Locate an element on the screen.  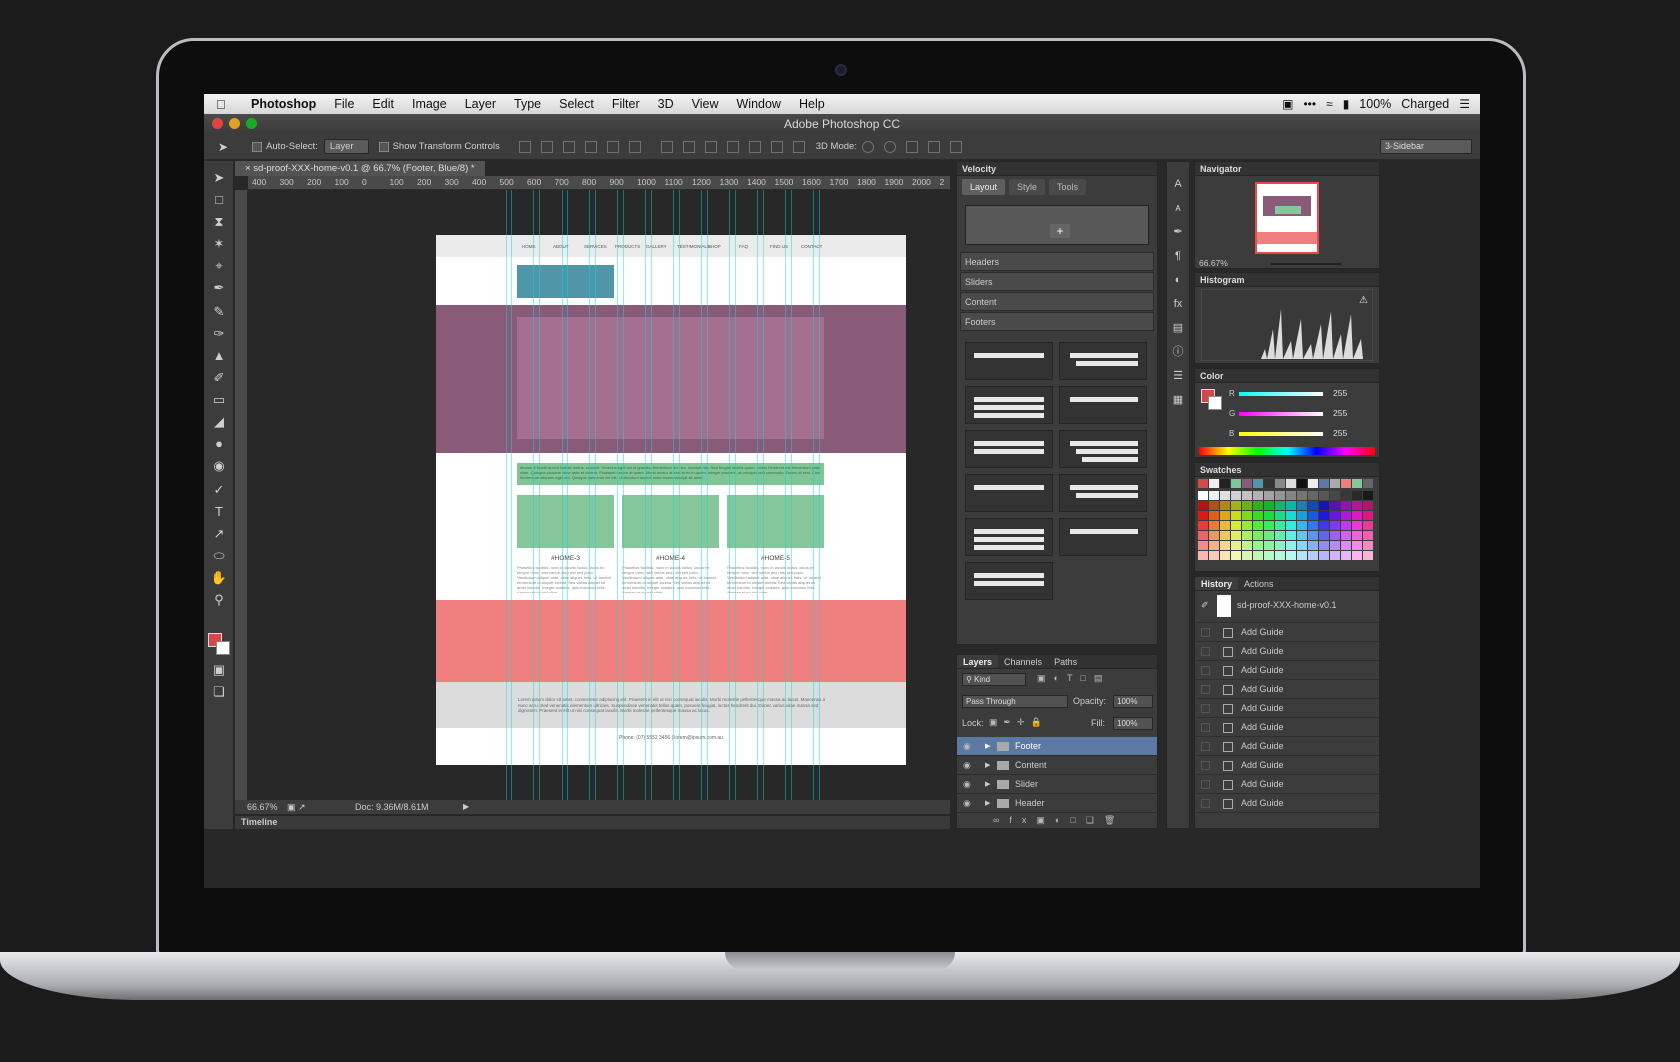
align-vcenter-icon is located at coordinates (546, 146).